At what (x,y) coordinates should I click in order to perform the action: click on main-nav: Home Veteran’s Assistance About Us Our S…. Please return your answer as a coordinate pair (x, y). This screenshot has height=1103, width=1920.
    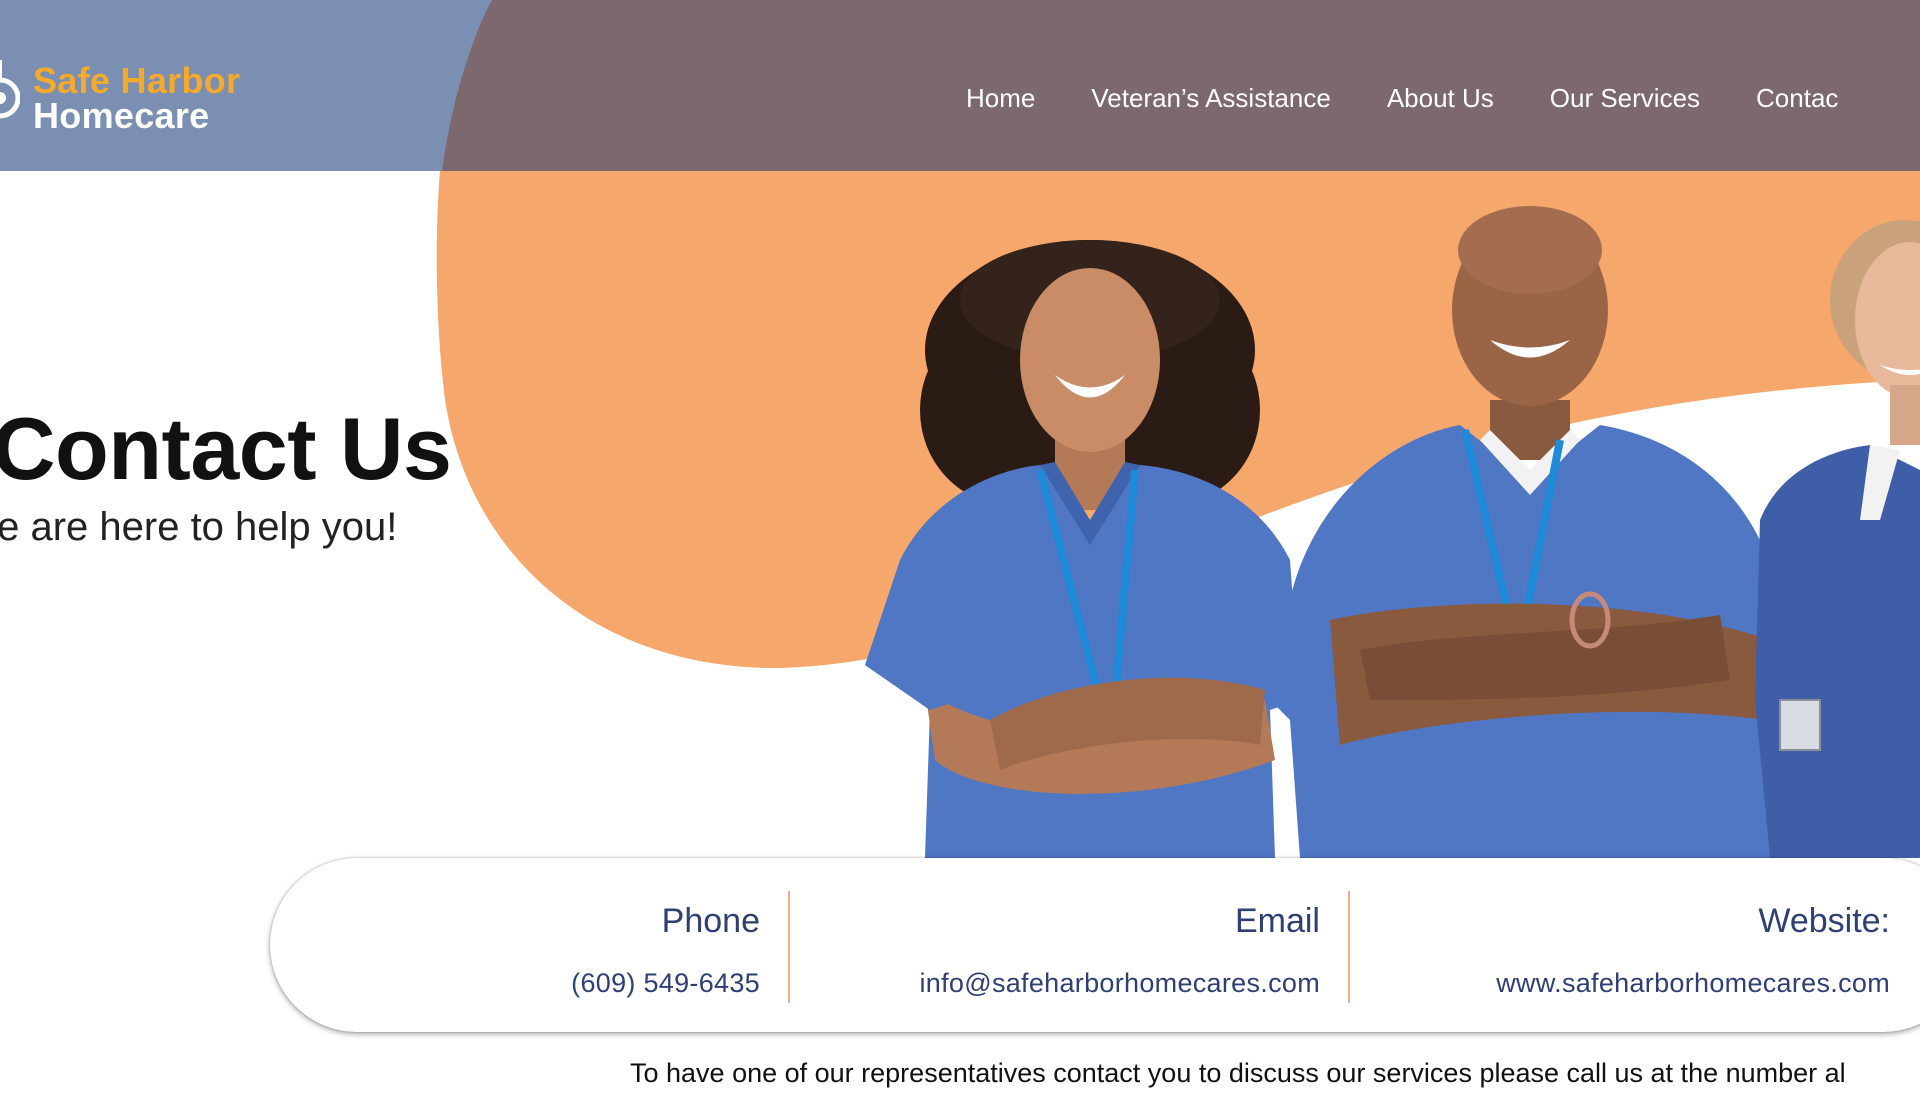
    Looking at the image, I should click on (1402, 98).